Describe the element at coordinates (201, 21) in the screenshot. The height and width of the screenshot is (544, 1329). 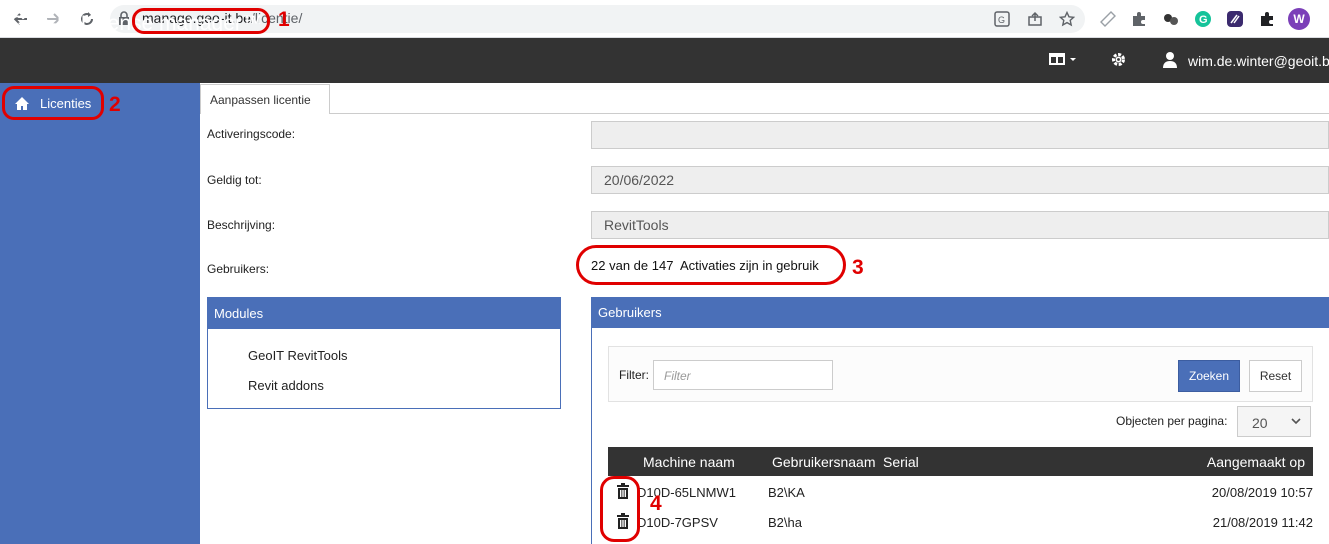
I see `annotation-oval-url` at that location.